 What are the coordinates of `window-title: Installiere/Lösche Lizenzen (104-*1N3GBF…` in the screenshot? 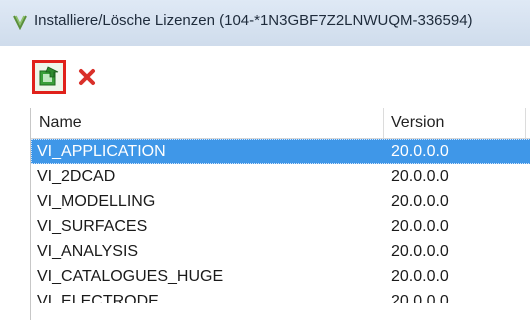 It's located at (253, 20).